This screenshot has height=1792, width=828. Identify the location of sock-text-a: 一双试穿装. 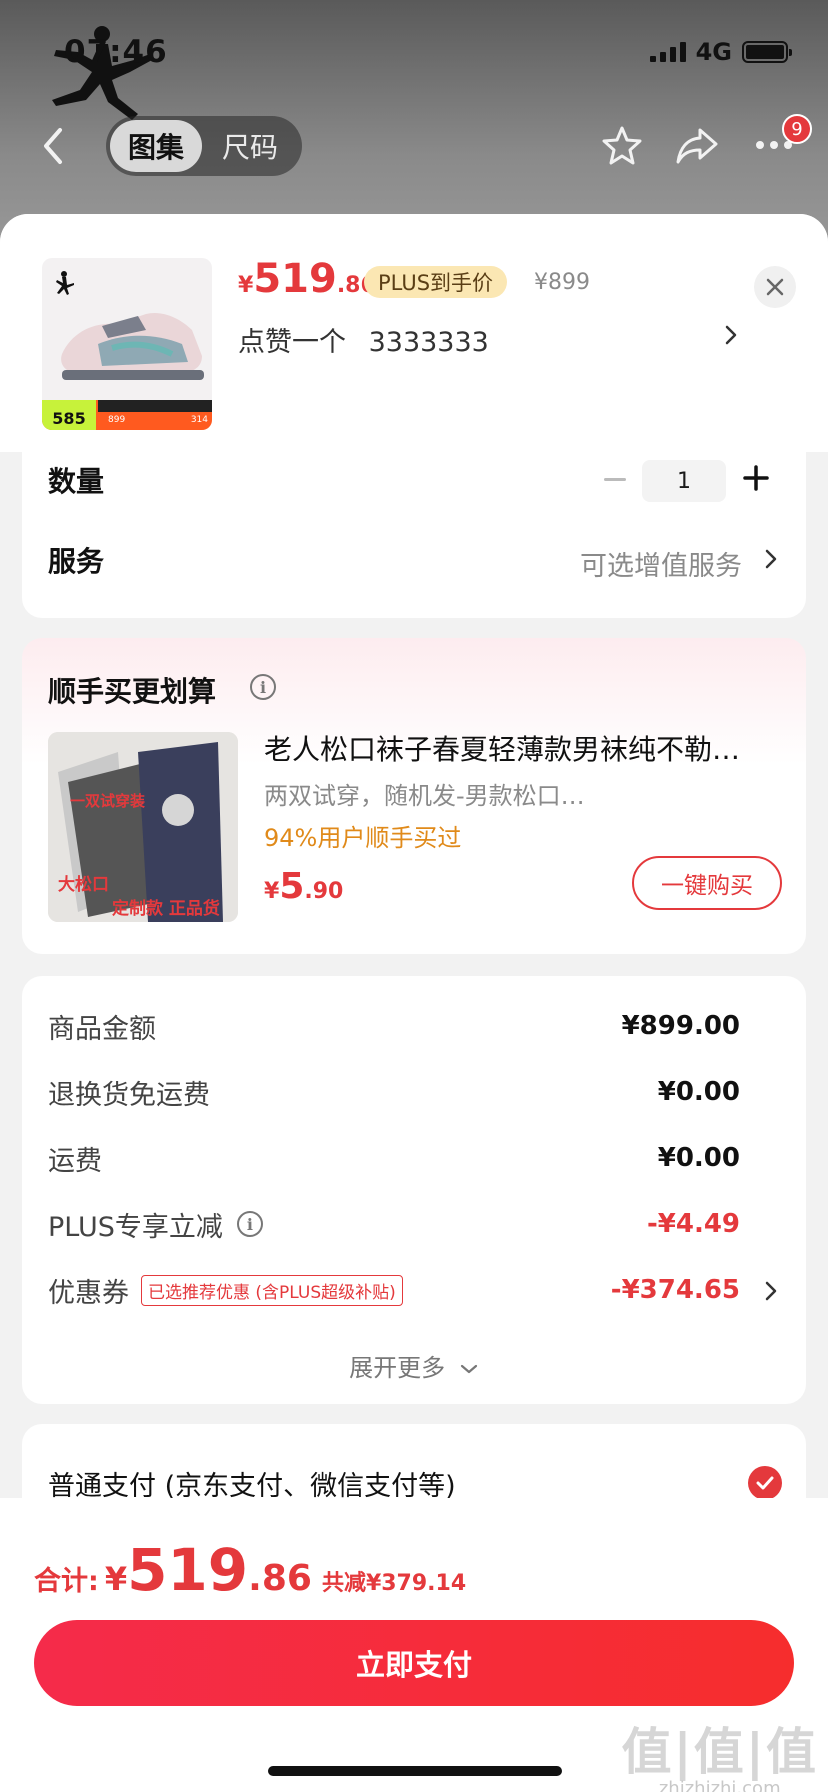
(108, 801).